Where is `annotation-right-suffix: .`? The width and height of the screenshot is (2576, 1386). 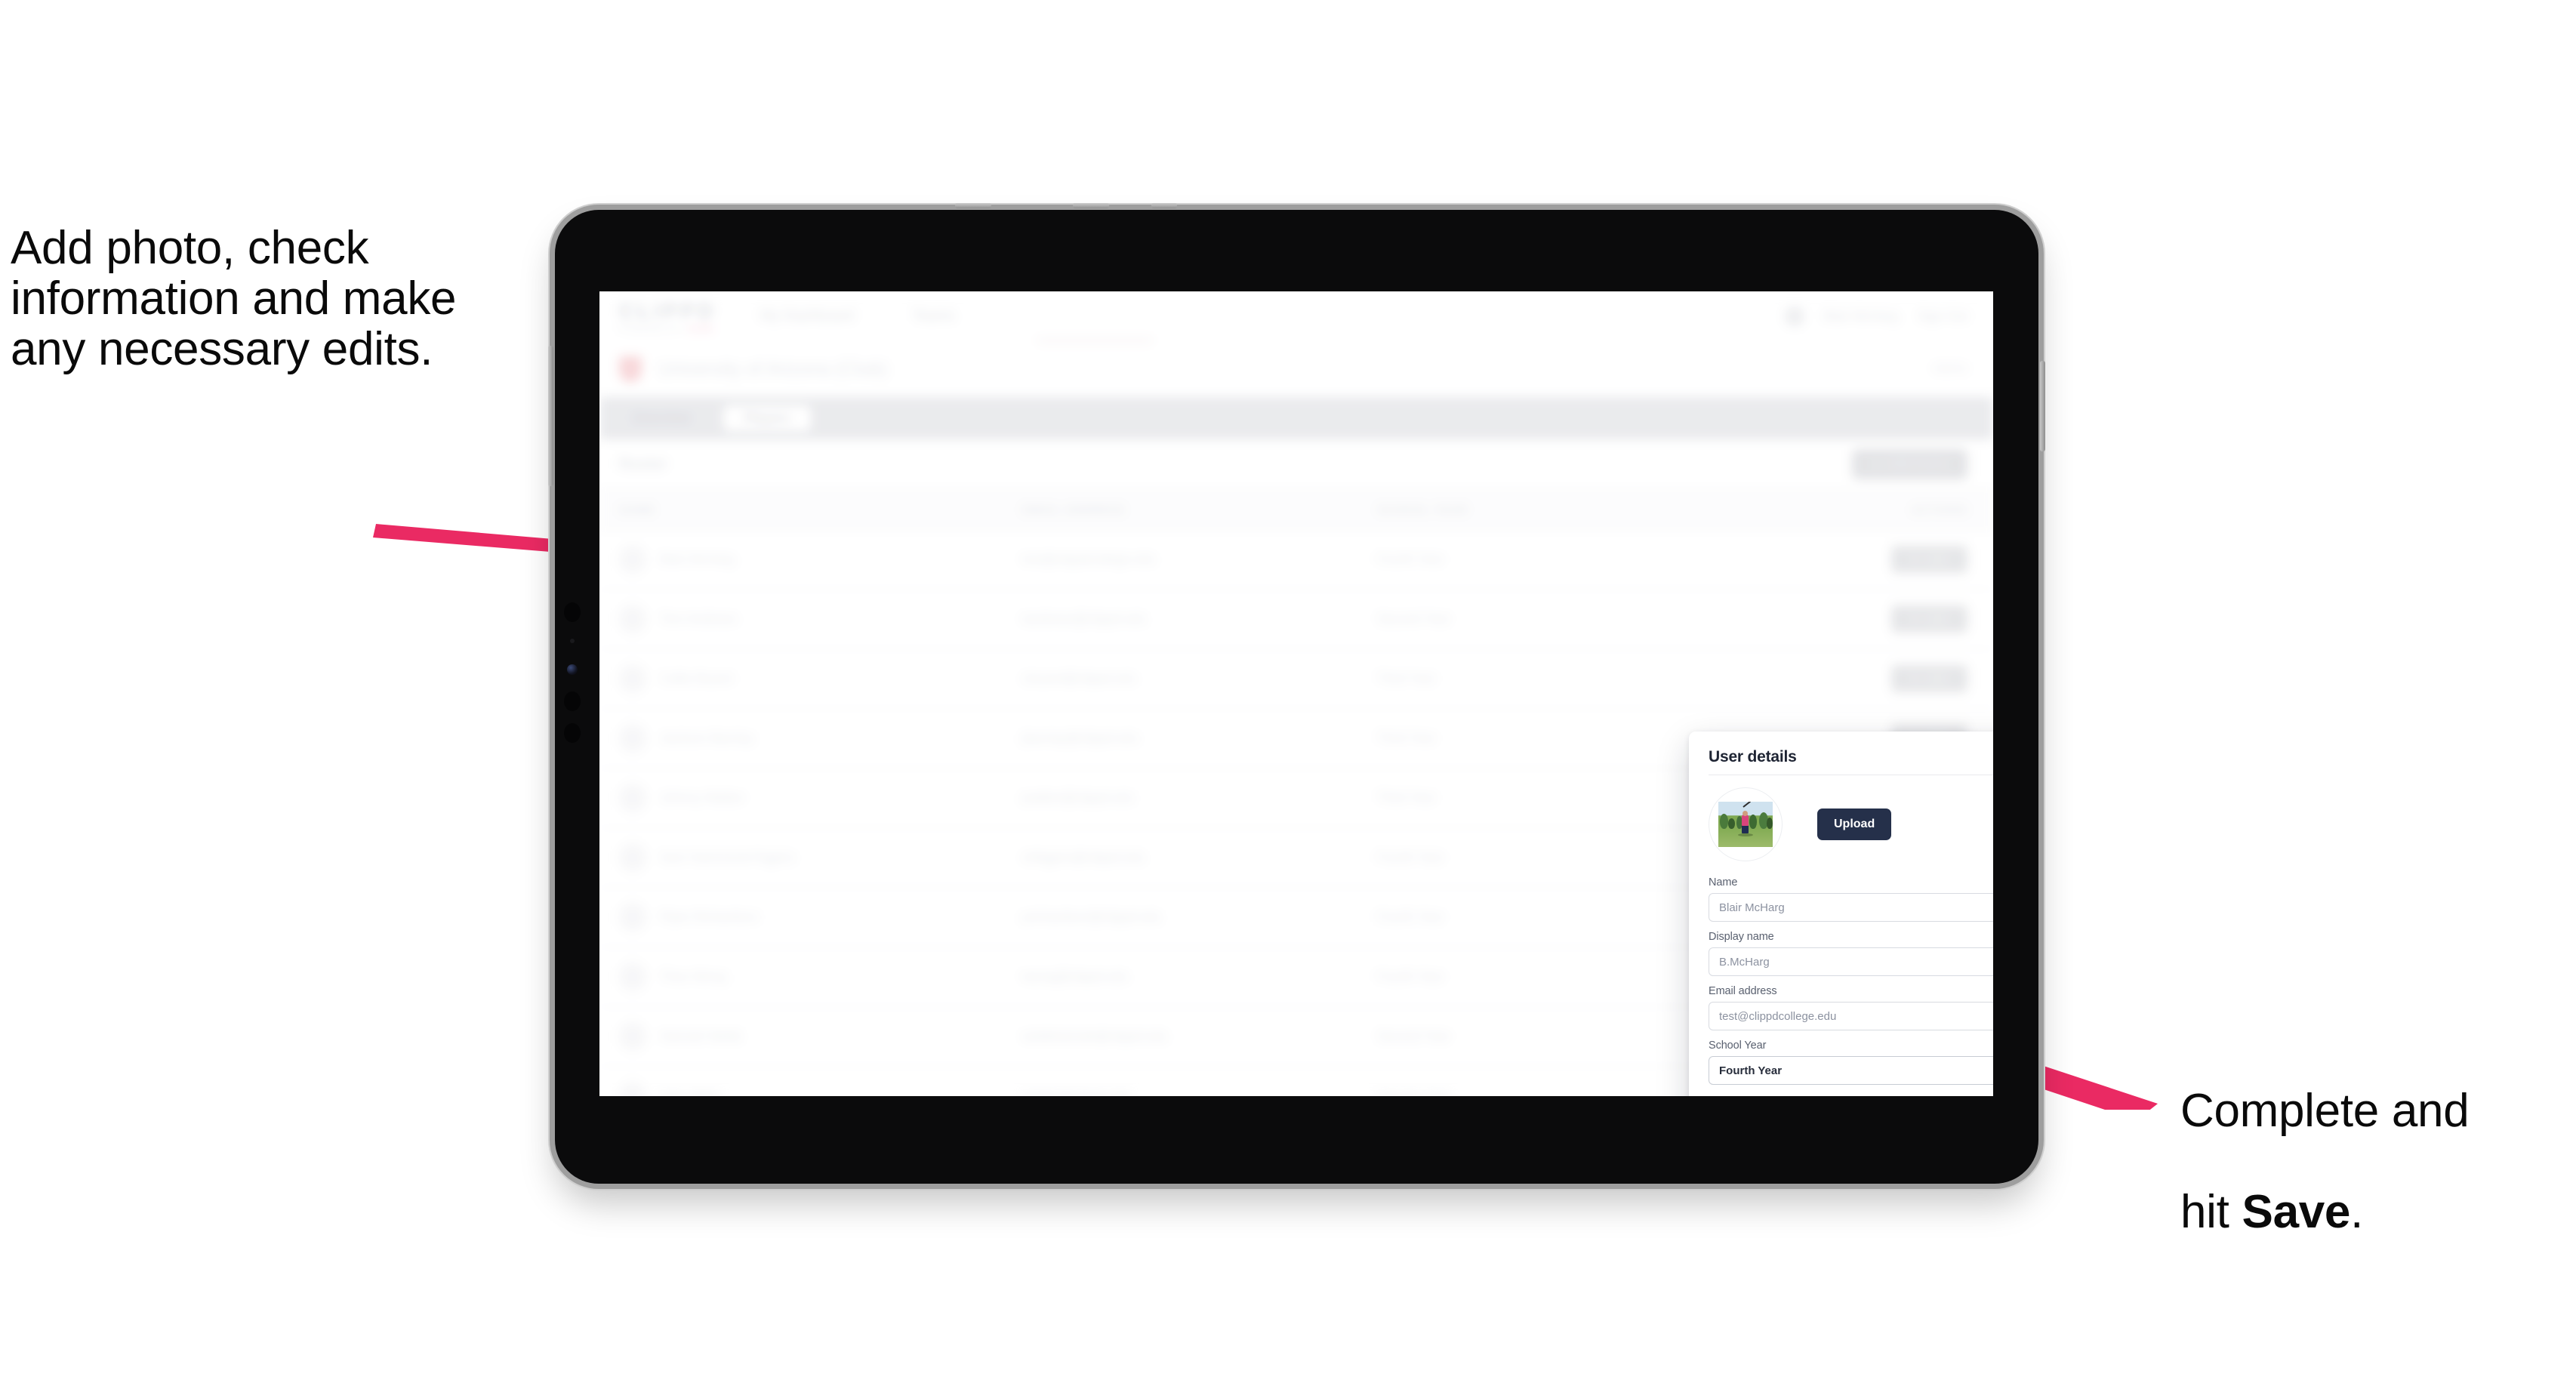 annotation-right-suffix: . is located at coordinates (2357, 1211).